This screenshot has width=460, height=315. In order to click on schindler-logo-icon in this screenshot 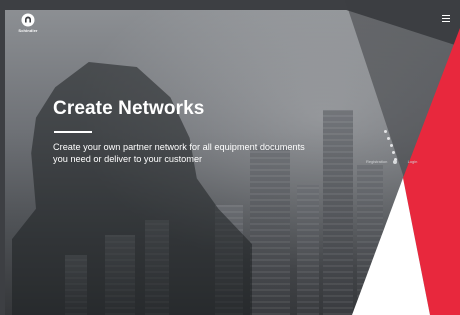, I will do `click(28, 20)`.